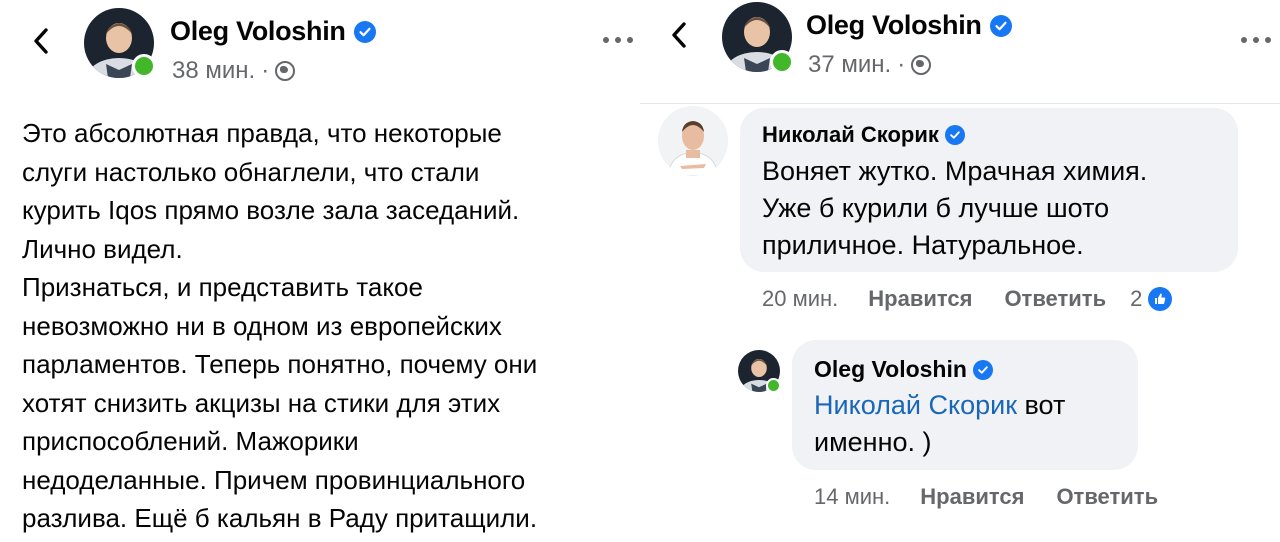 This screenshot has width=1280, height=542. I want to click on mention-link: Николай Скорик, so click(915, 405).